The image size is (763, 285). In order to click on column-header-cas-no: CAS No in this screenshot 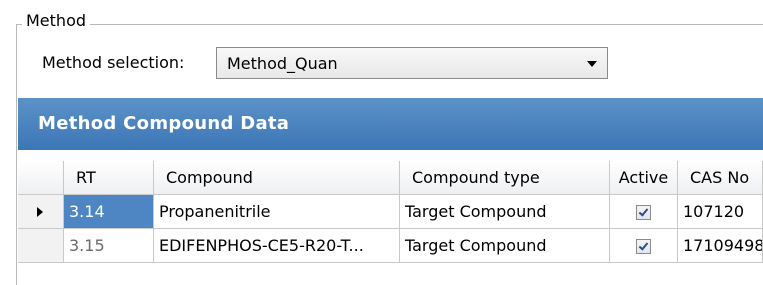, I will do `click(720, 178)`.